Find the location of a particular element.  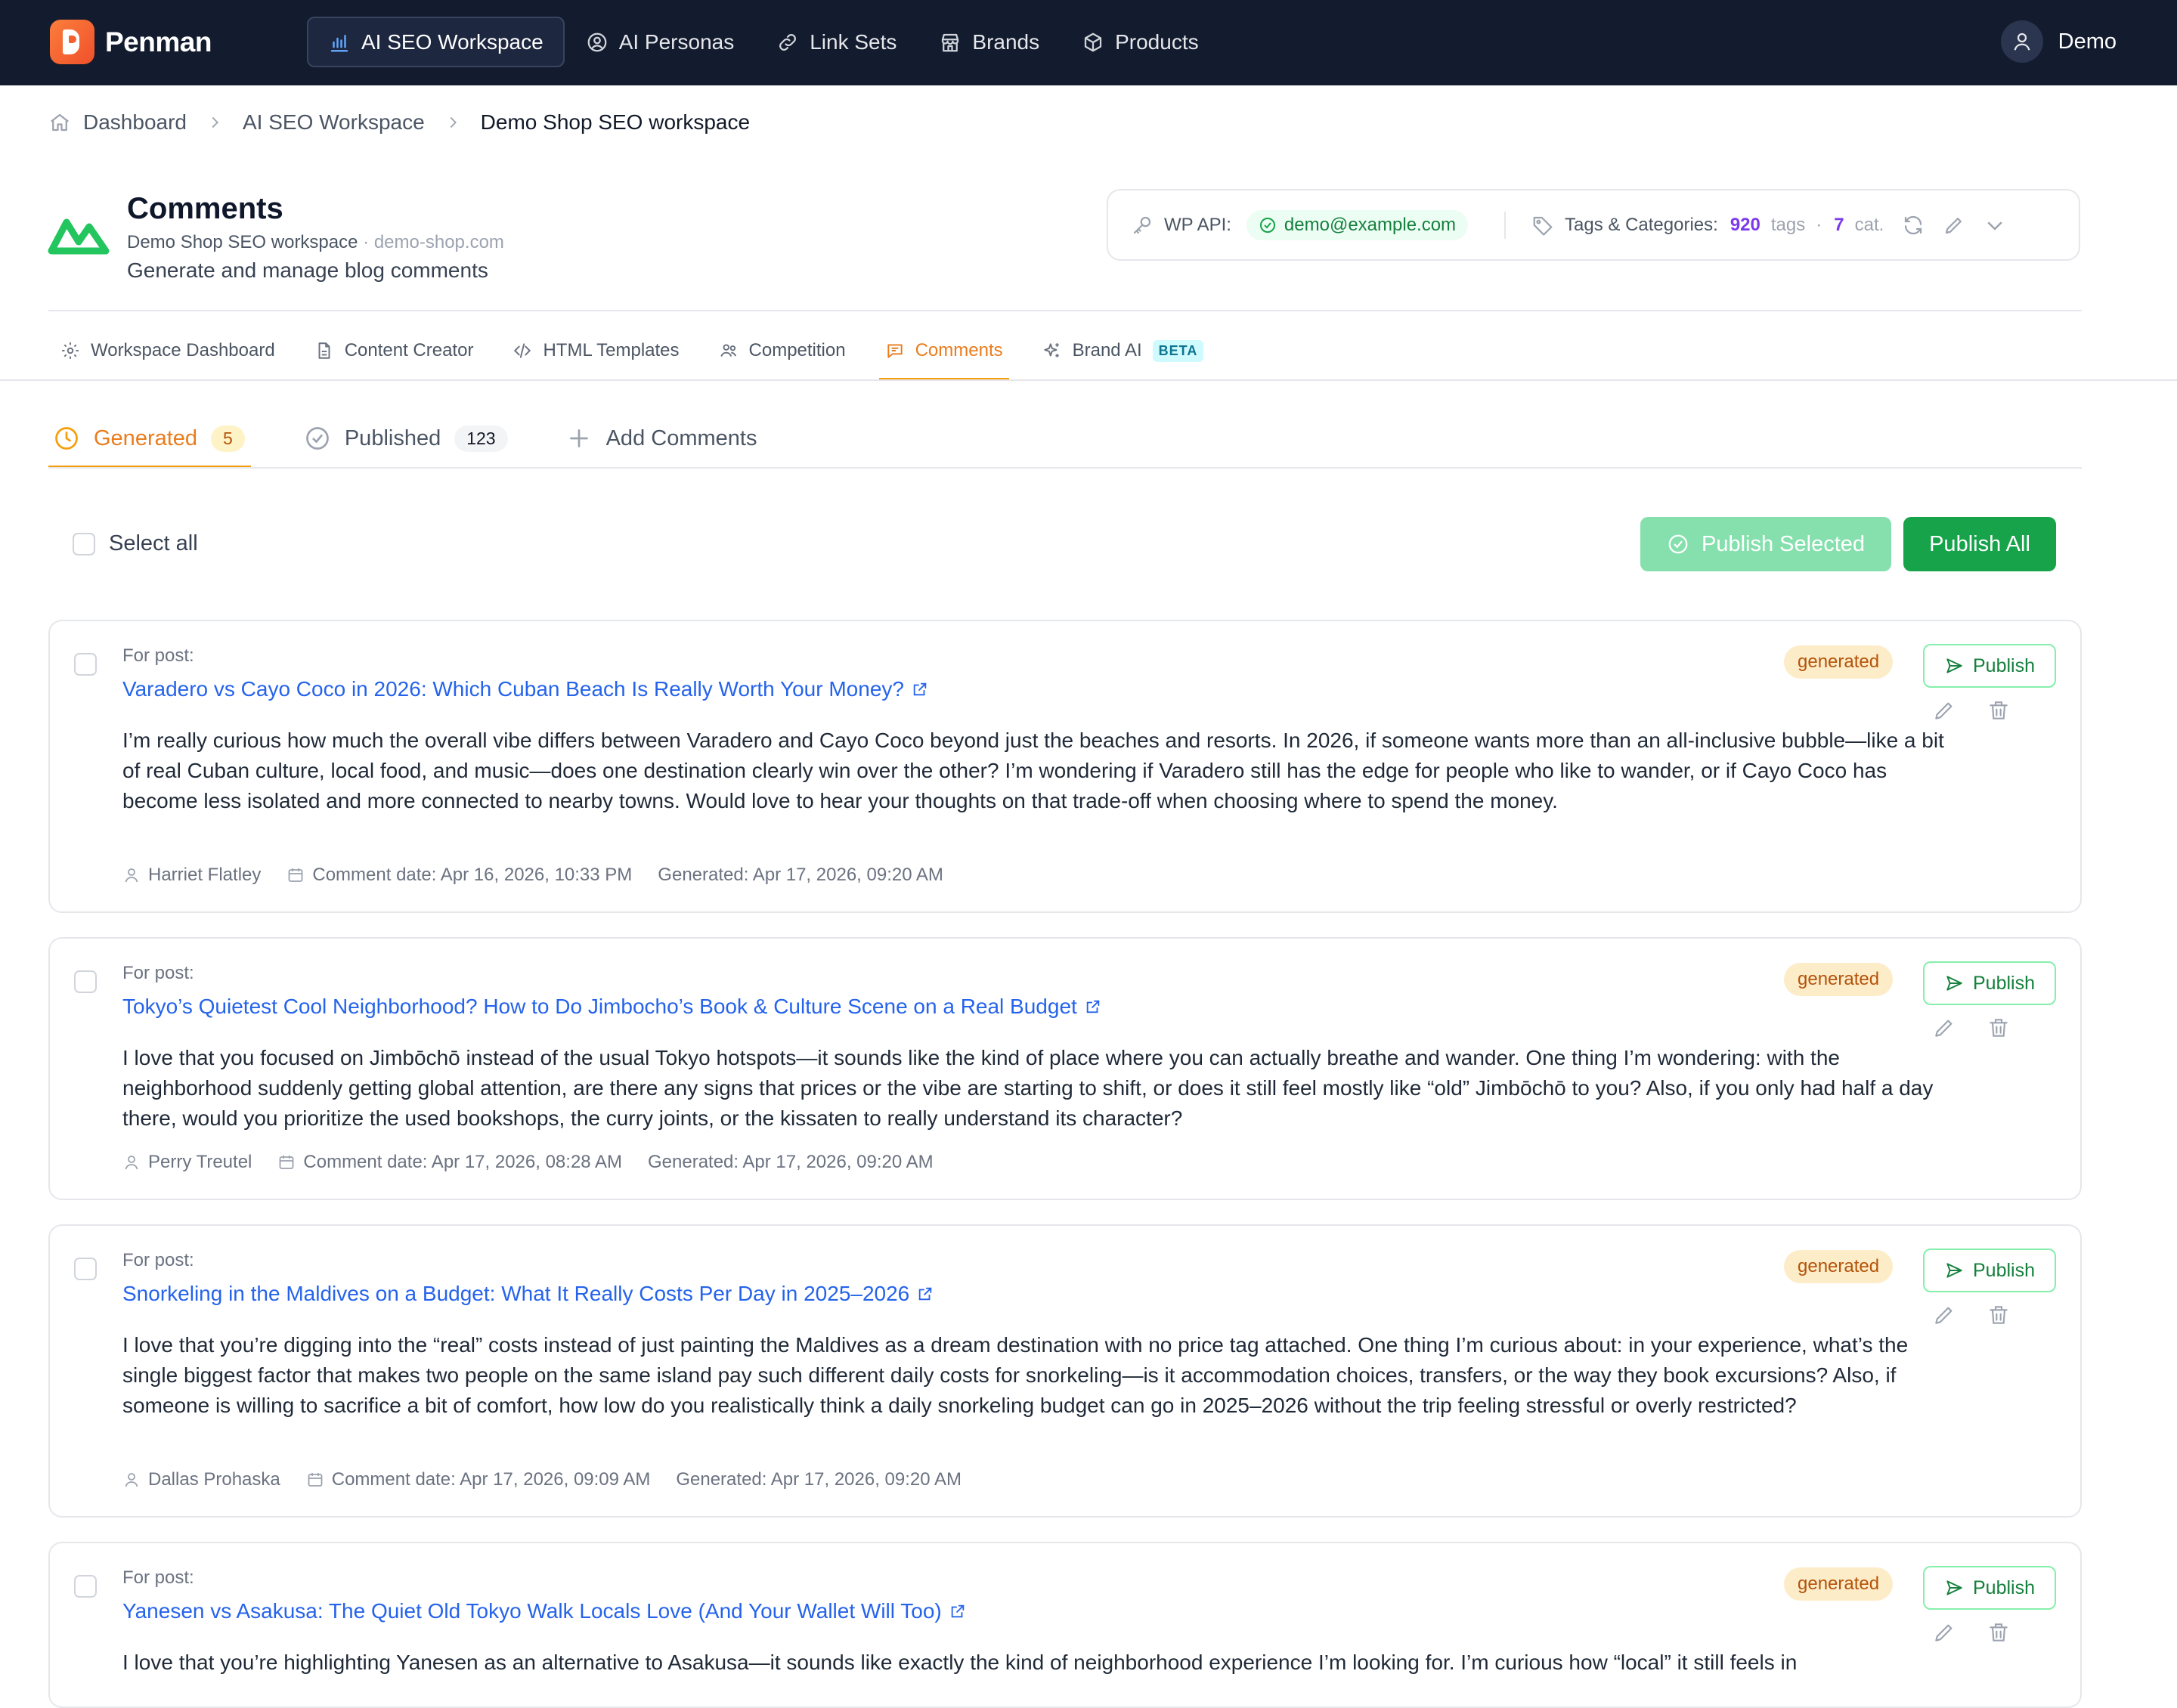

tab-html-templates: HTML Templates is located at coordinates (595, 352).